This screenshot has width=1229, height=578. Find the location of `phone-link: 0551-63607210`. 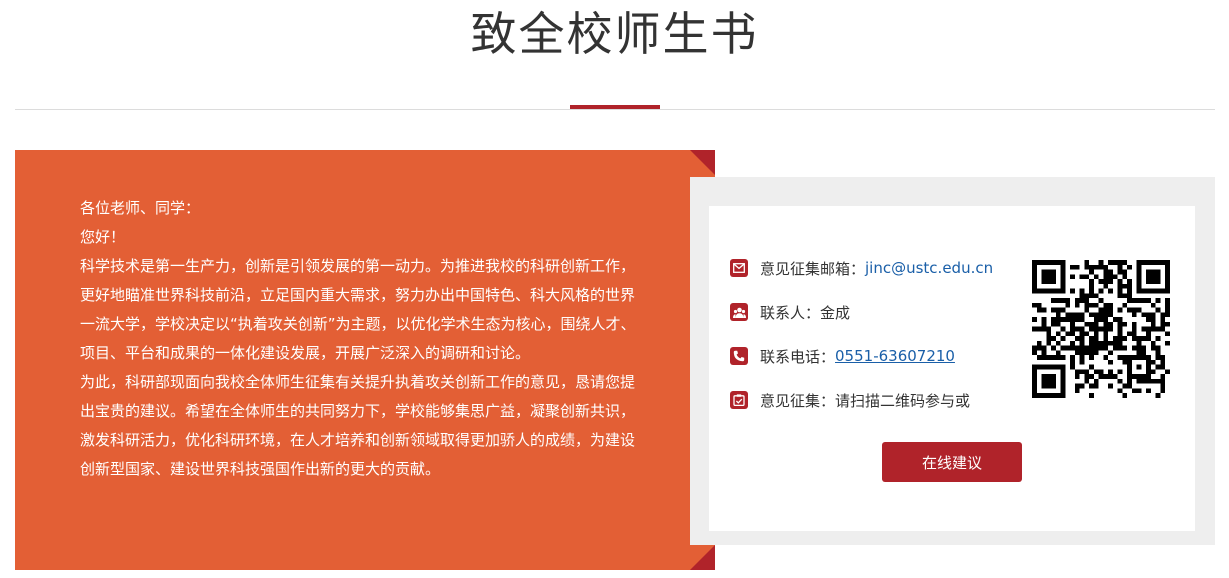

phone-link: 0551-63607210 is located at coordinates (895, 356).